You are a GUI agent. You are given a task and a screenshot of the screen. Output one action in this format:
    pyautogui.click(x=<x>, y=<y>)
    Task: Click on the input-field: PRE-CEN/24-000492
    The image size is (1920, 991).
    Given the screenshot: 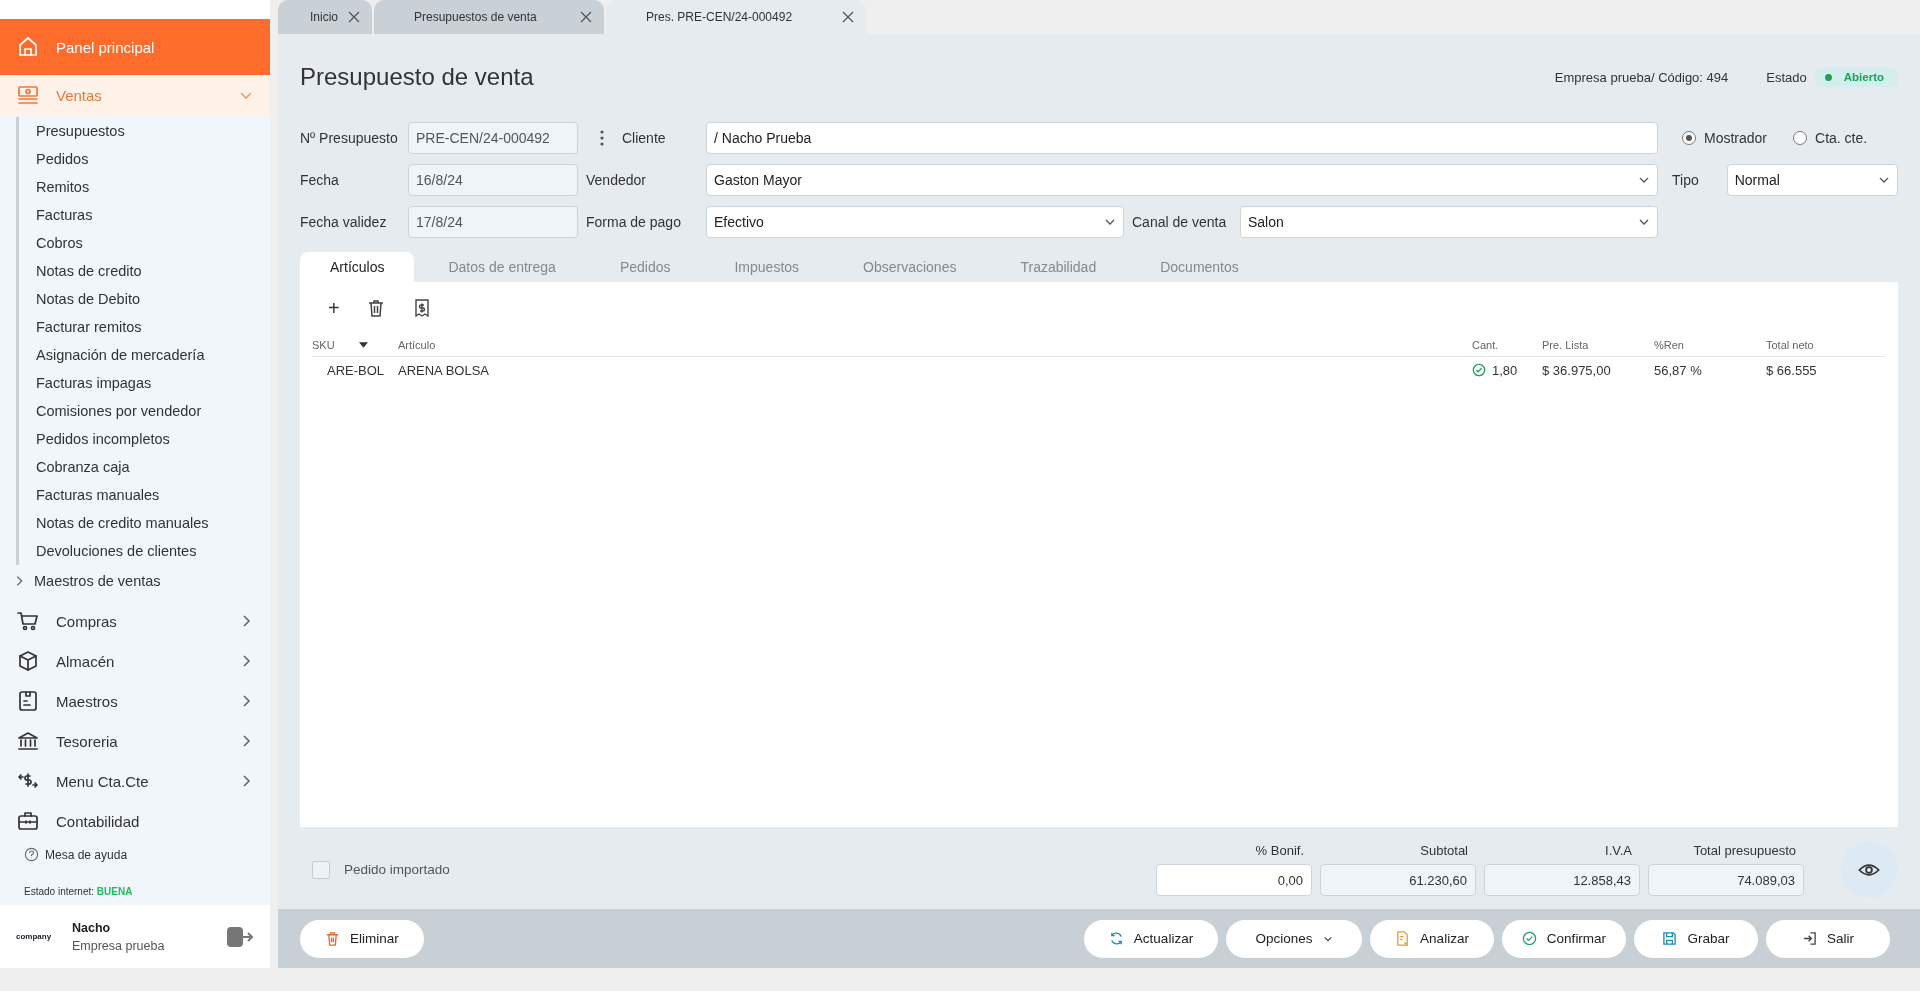 What is the action you would take?
    pyautogui.click(x=493, y=138)
    